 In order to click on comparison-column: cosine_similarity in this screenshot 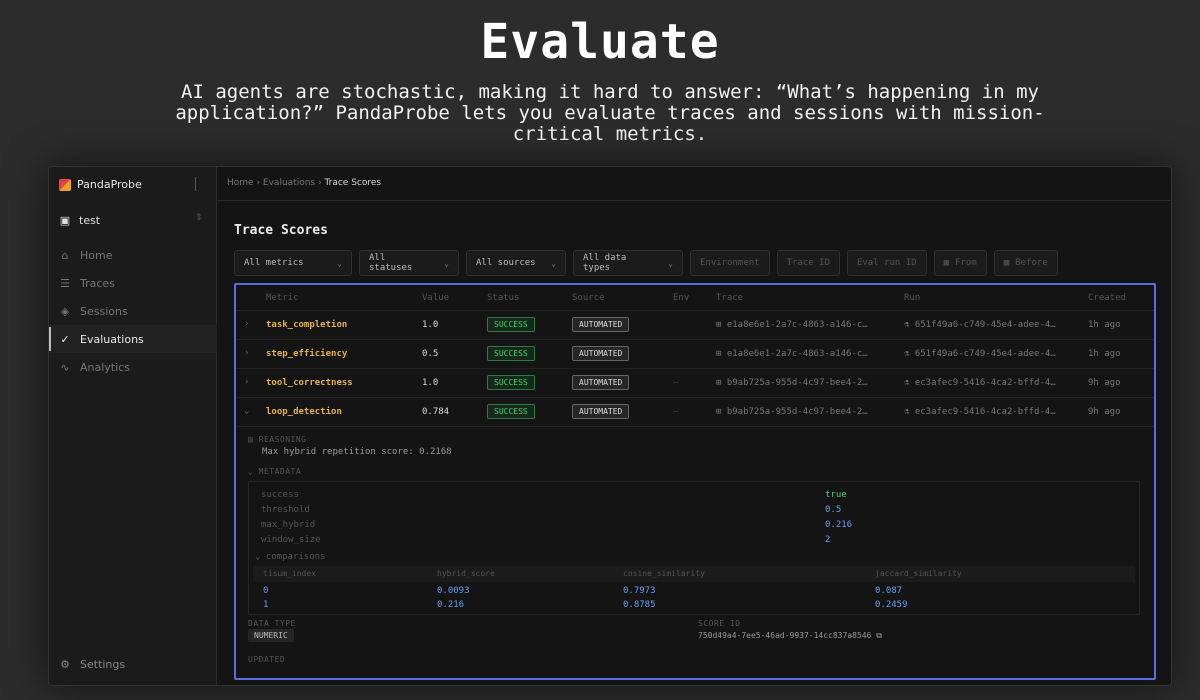, I will do `click(664, 573)`.